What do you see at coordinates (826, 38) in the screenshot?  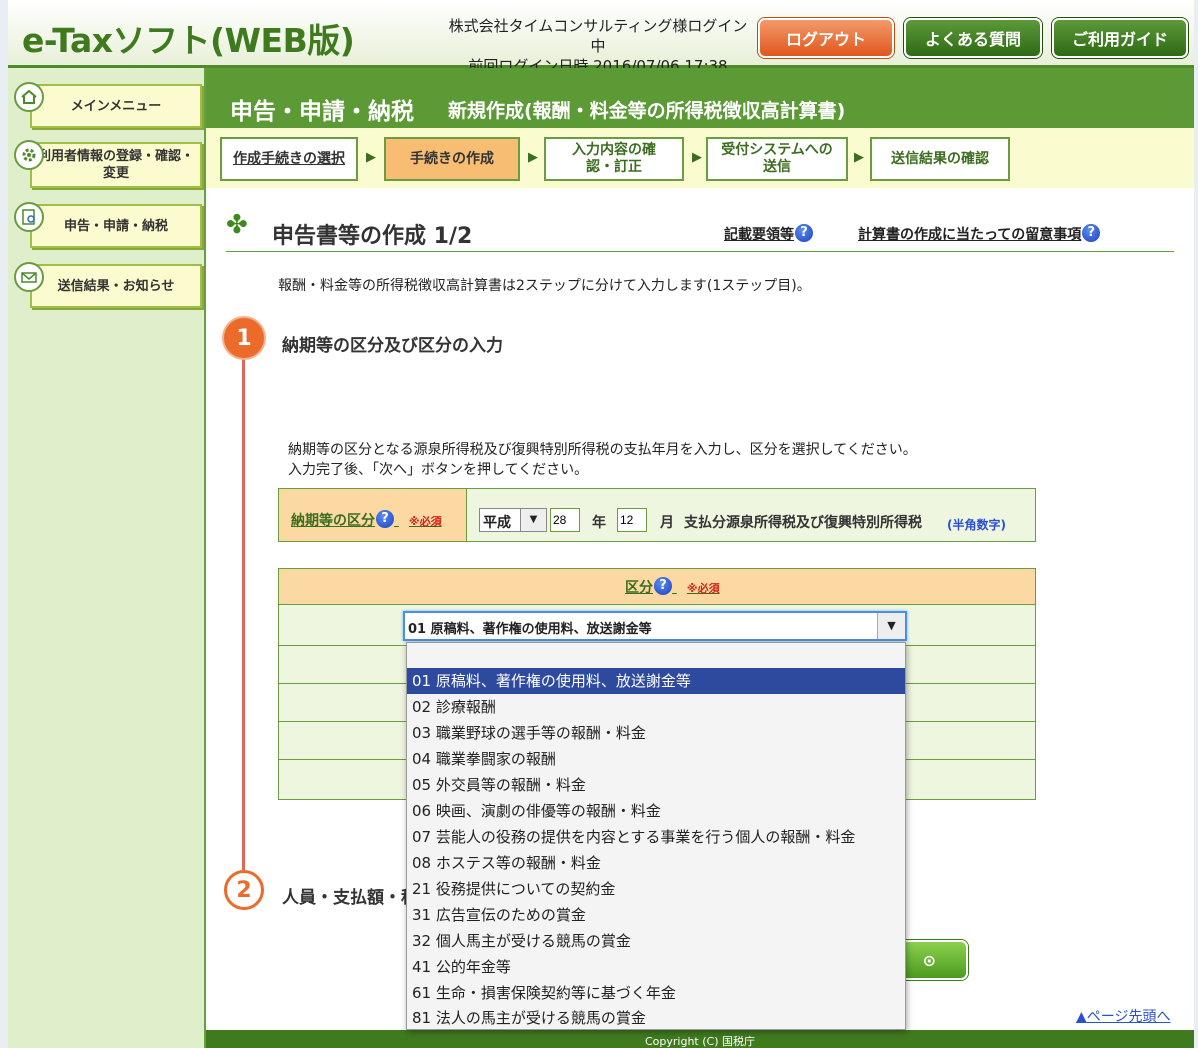 I see `logout-button: ログアウト` at bounding box center [826, 38].